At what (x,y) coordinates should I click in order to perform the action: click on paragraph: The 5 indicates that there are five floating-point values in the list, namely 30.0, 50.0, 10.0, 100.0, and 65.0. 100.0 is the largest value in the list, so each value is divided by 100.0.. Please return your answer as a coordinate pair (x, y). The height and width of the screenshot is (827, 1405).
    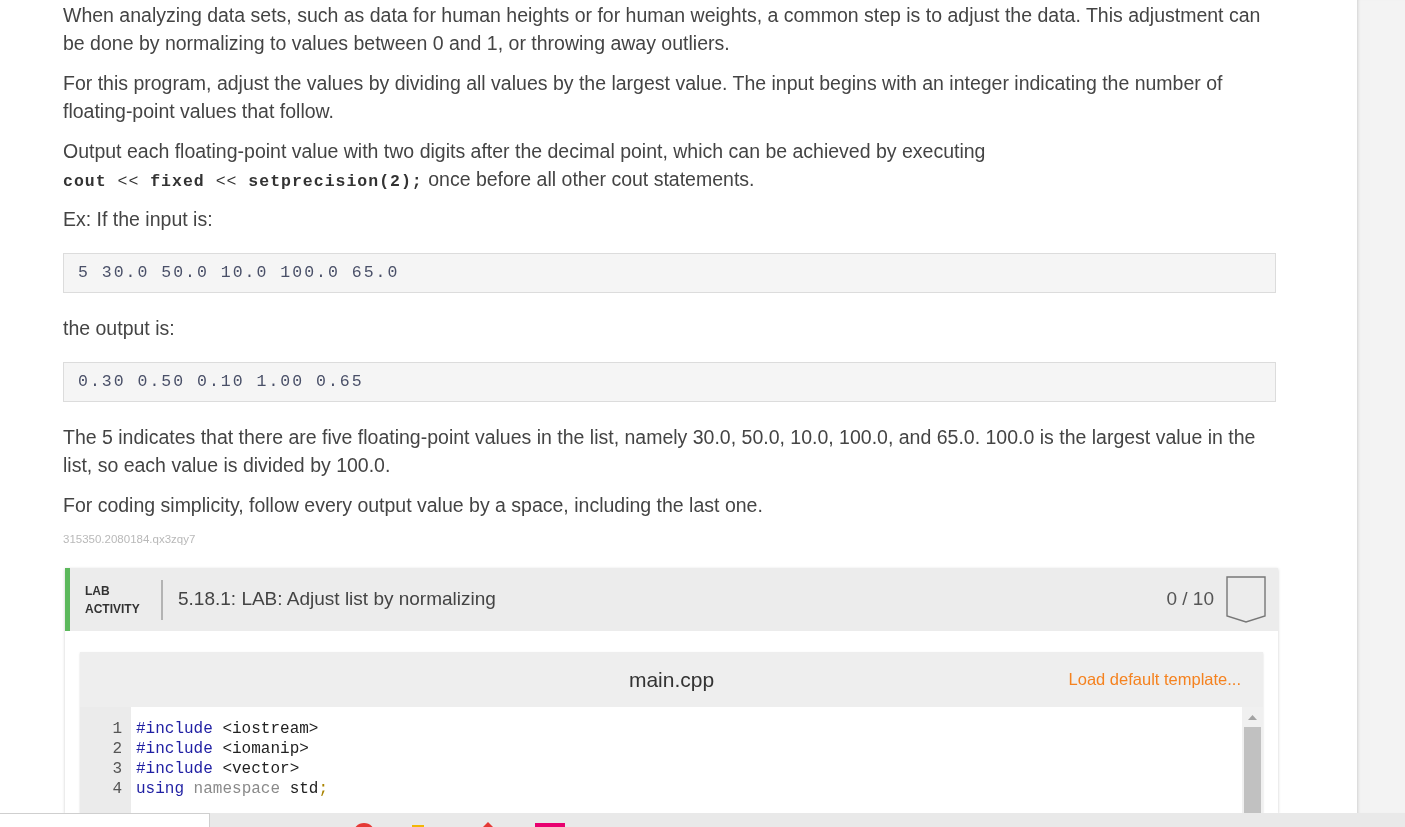
    Looking at the image, I should click on (660, 451).